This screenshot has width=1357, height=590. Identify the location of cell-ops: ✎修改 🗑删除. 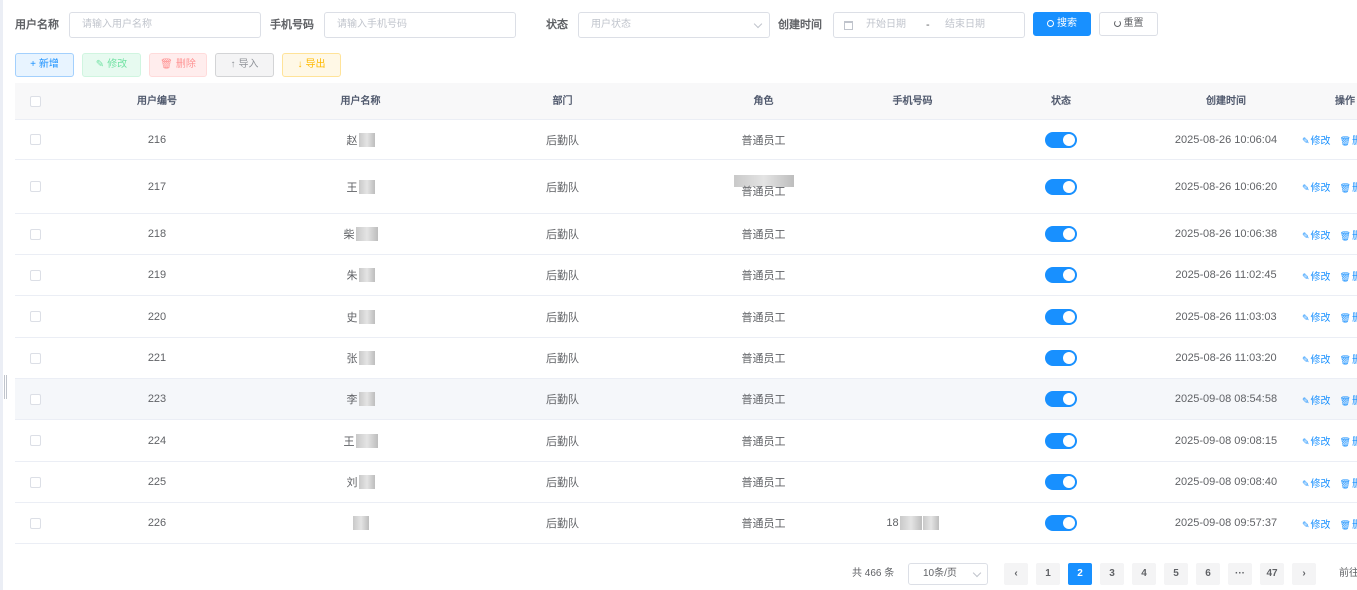
(1329, 316).